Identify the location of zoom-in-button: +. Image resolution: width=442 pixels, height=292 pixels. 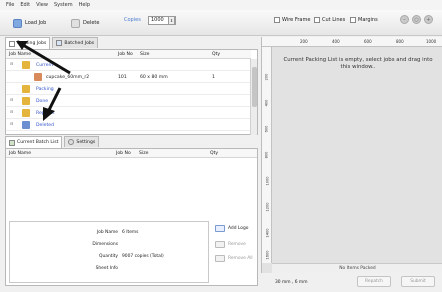
(428, 19).